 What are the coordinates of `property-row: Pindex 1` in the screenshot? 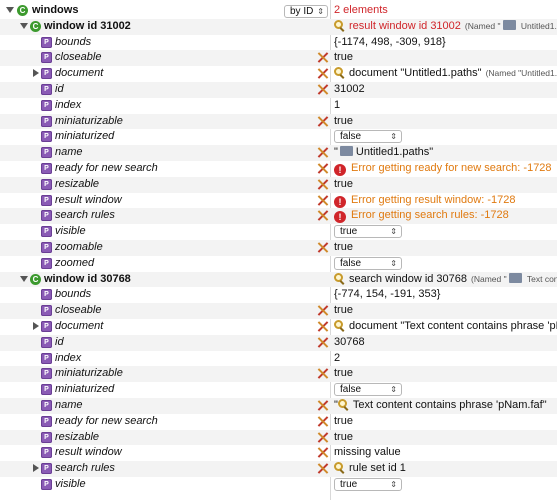 It's located at (278, 106).